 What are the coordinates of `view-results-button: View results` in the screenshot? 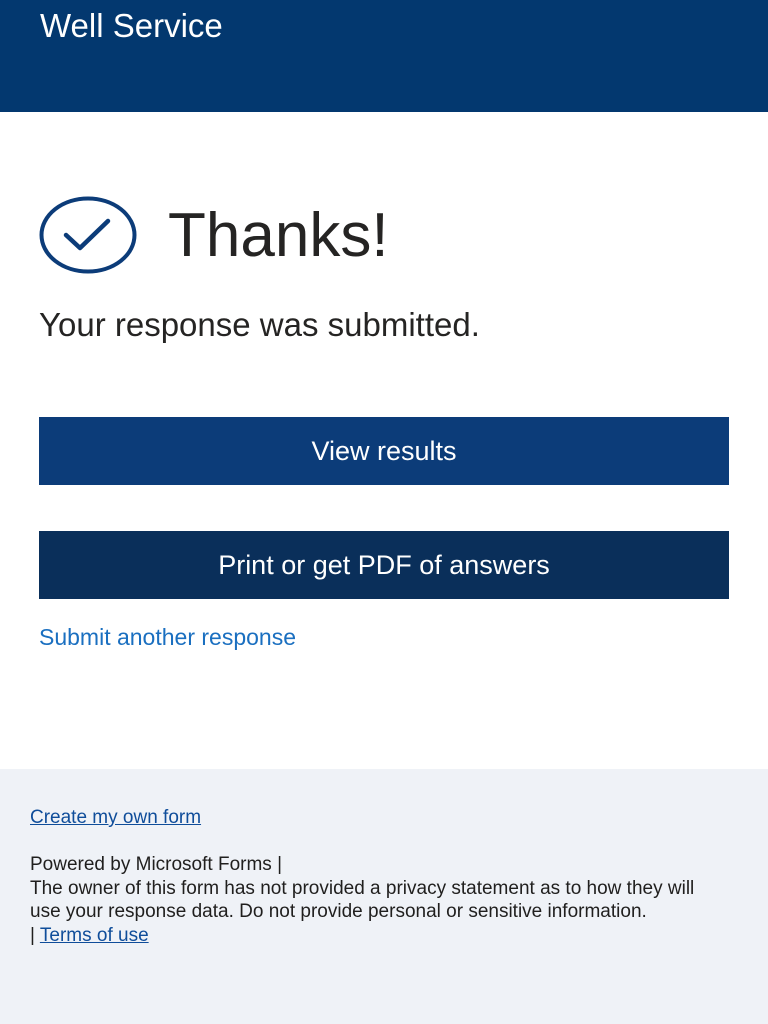 It's located at (384, 451).